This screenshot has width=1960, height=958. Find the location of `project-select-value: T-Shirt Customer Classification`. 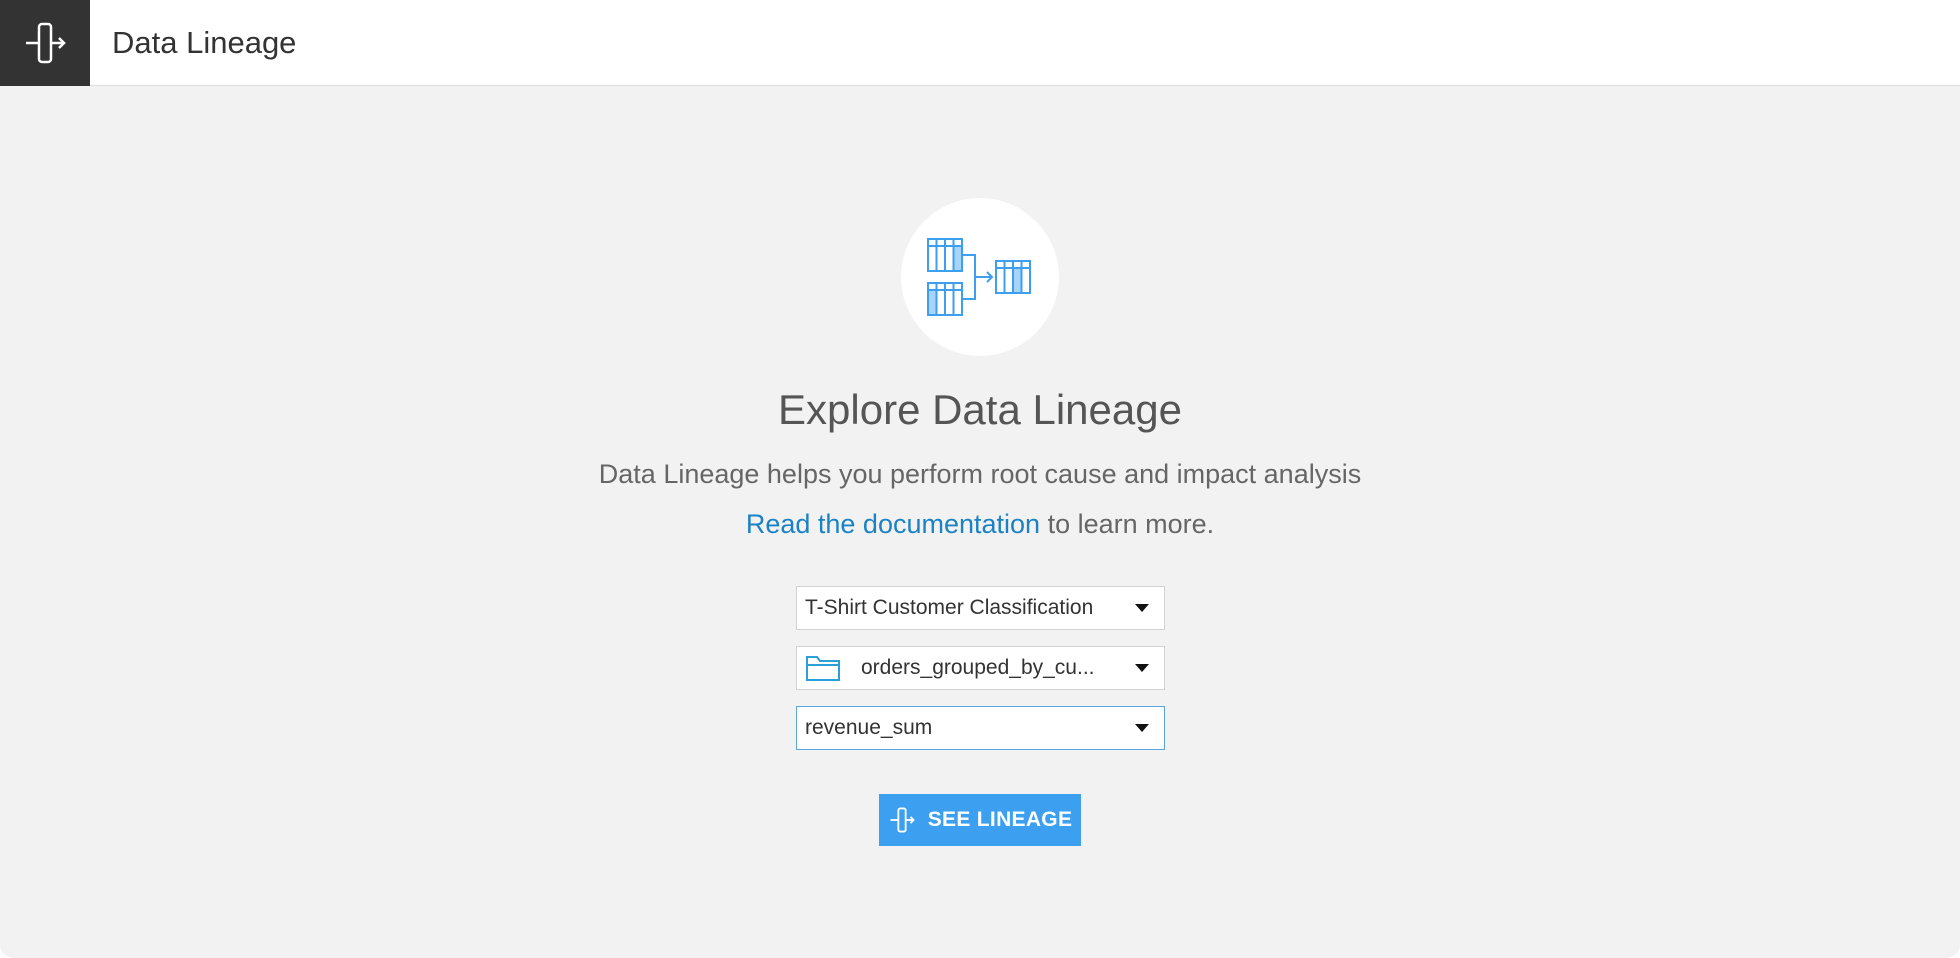

project-select-value: T-Shirt Customer Classification is located at coordinates (949, 607).